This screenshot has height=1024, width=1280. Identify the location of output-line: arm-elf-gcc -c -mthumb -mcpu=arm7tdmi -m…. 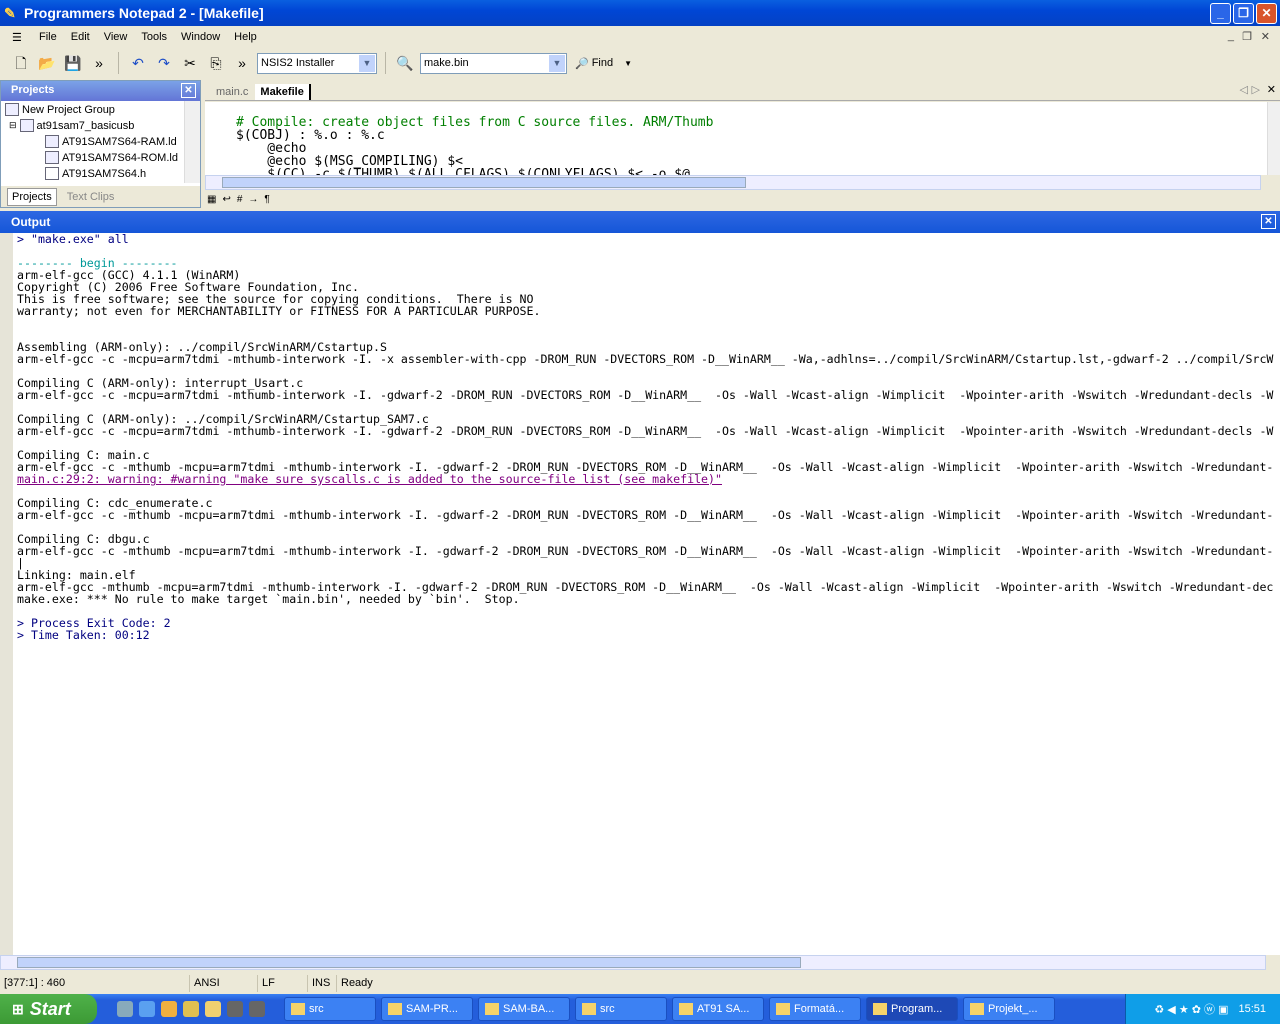
(645, 515).